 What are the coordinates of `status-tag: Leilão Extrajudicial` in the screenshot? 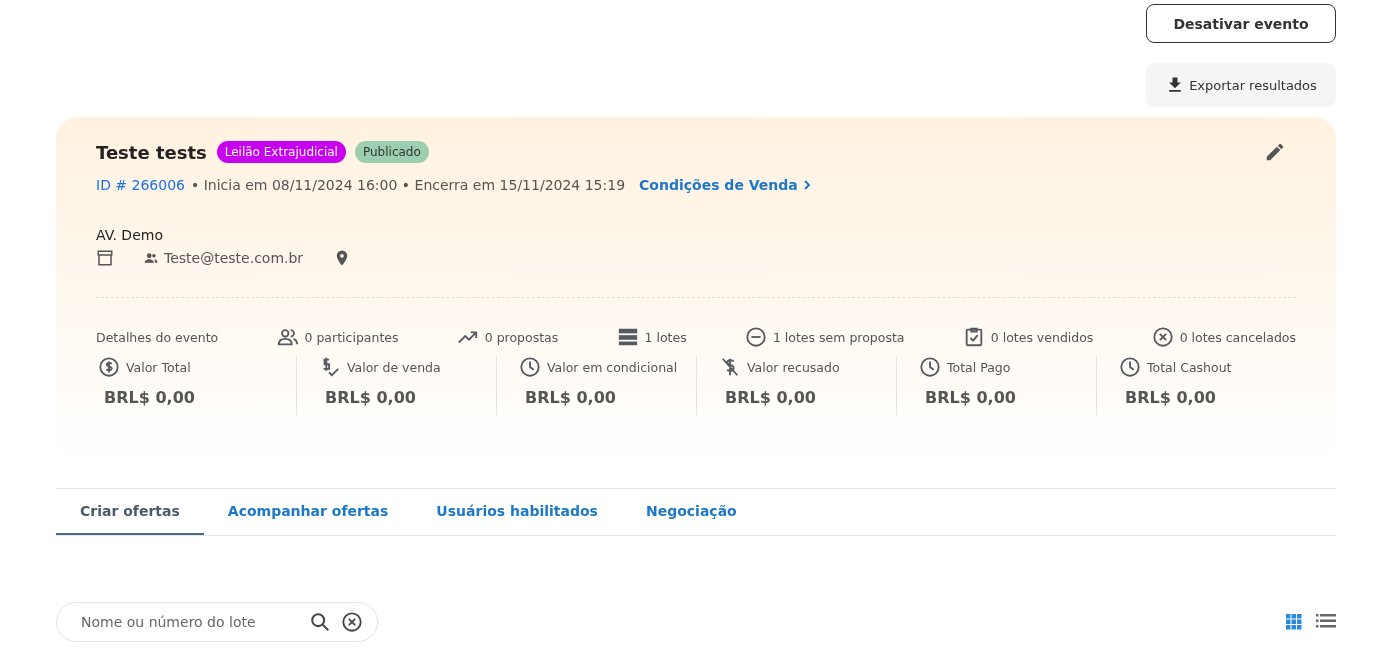 It's located at (281, 152).